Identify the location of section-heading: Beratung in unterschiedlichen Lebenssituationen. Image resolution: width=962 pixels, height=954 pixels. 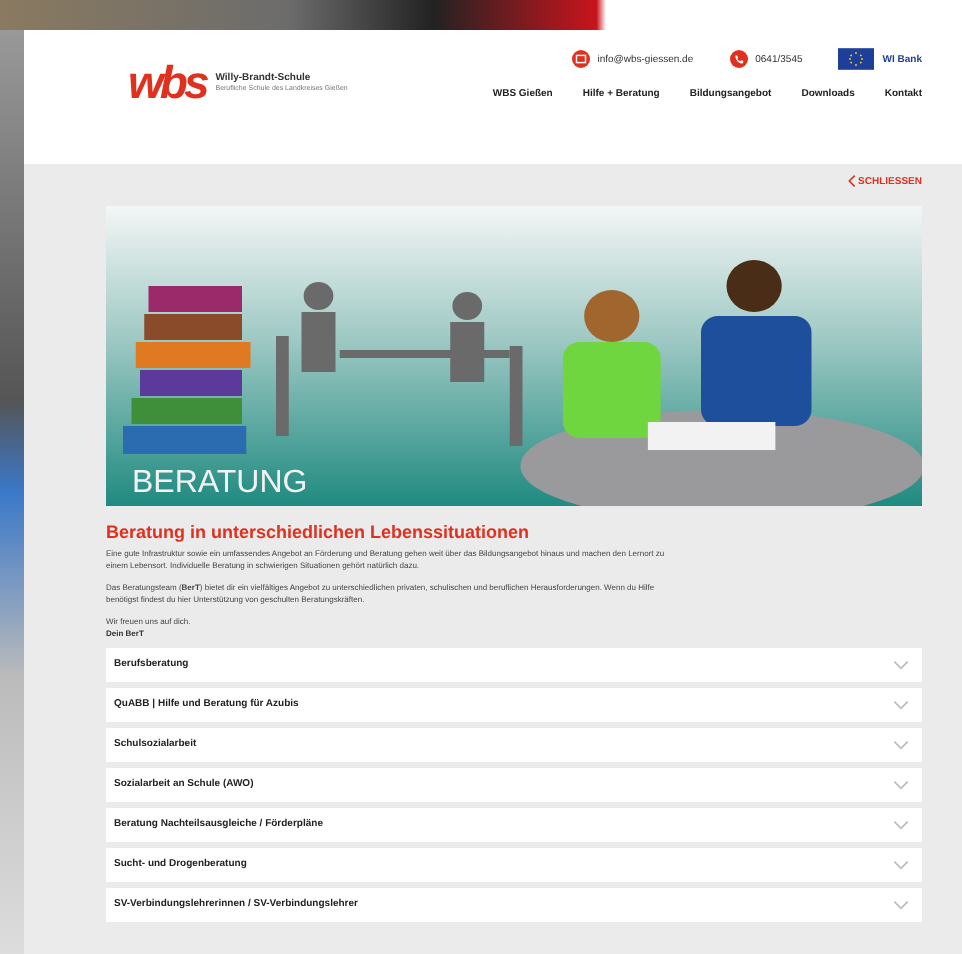
(319, 532).